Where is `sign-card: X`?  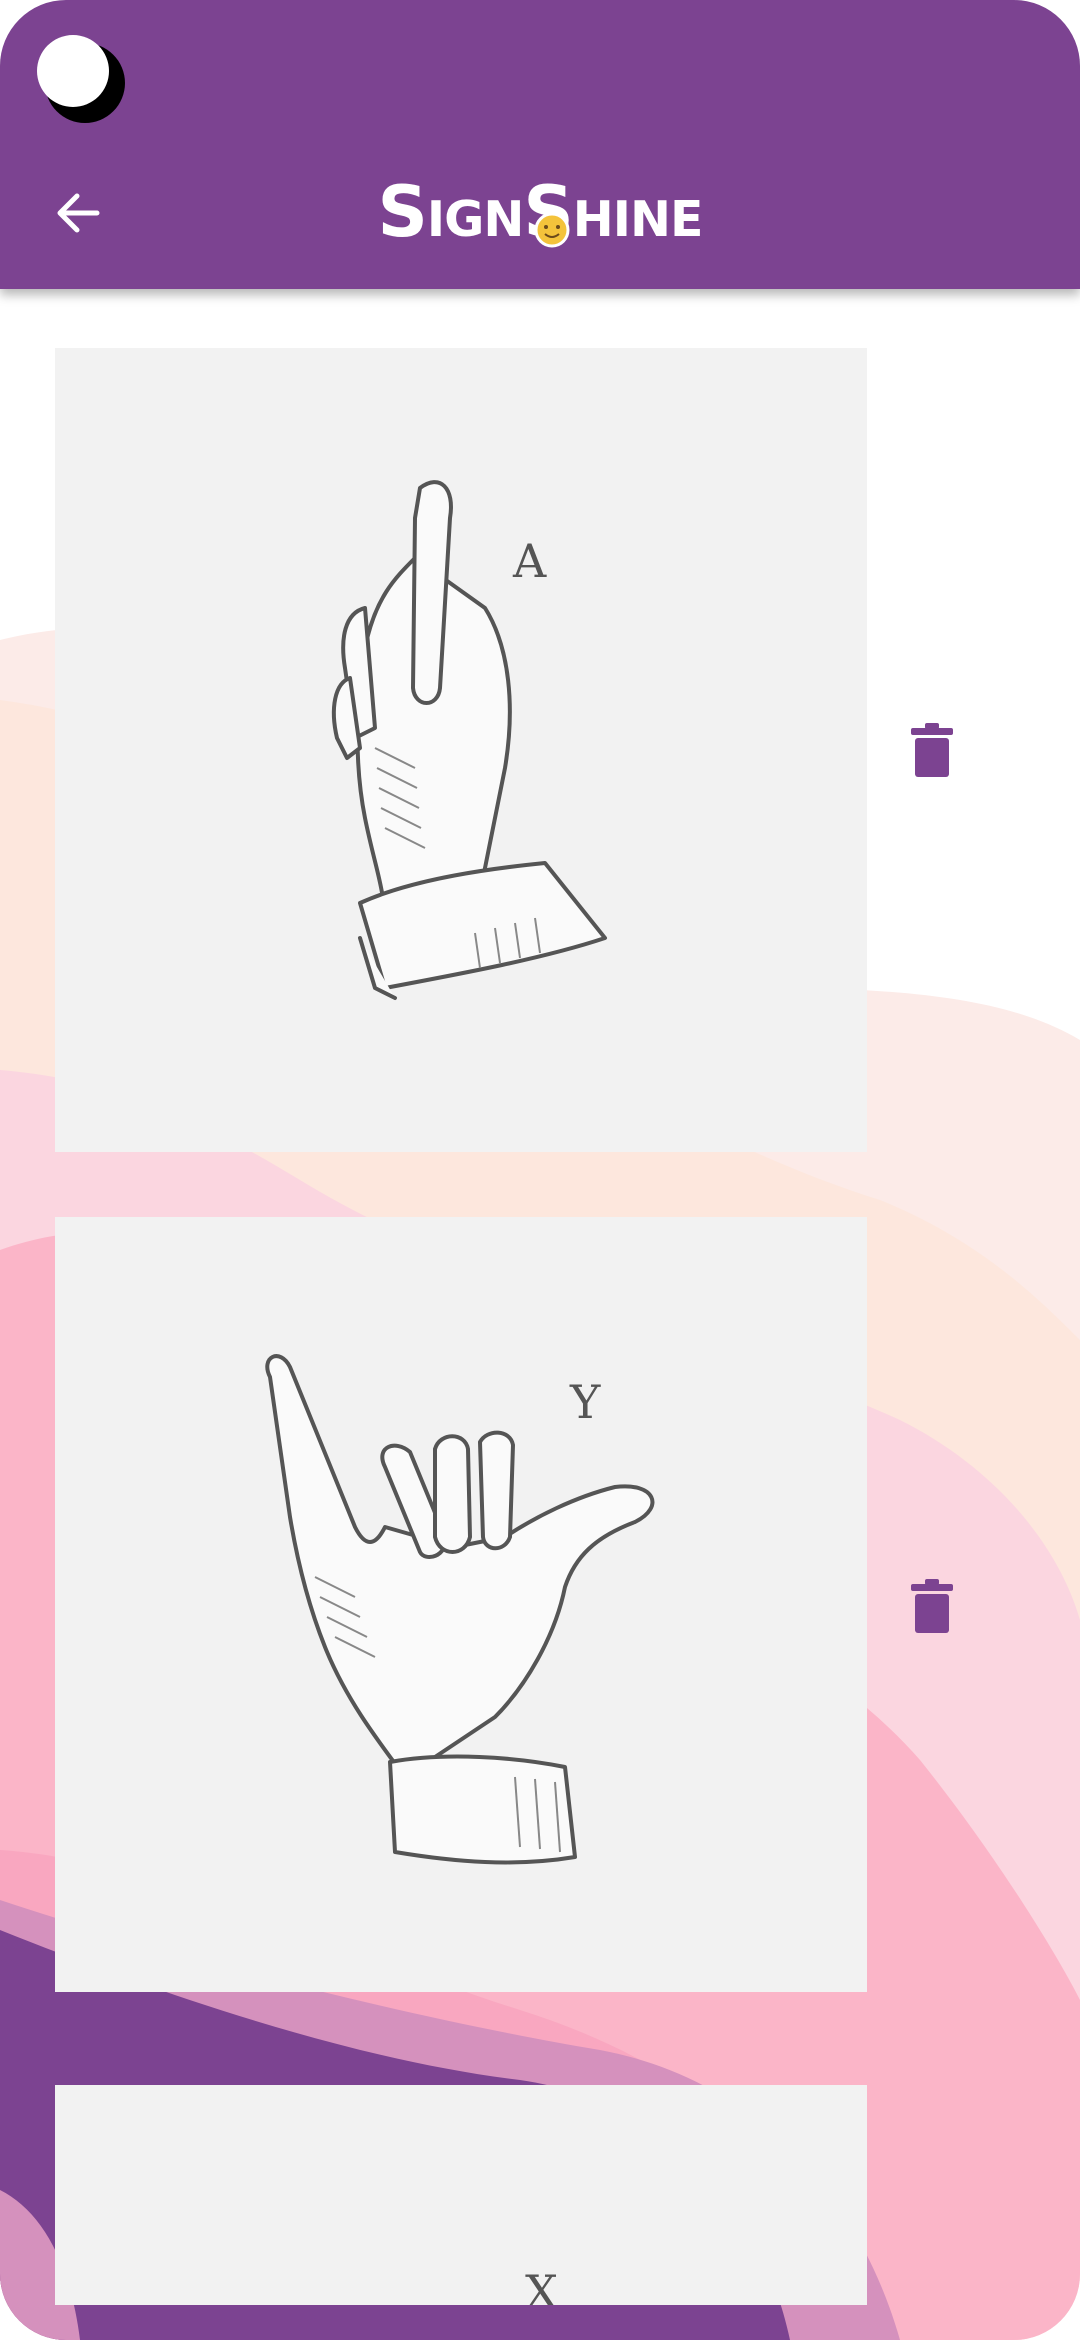
sign-card: X is located at coordinates (461, 2195).